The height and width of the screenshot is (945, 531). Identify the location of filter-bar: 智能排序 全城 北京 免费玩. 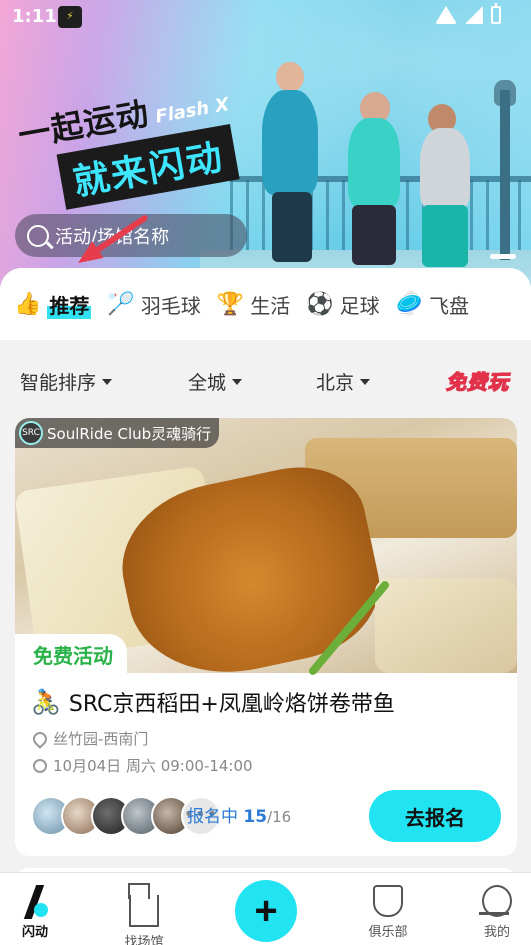
(265, 379).